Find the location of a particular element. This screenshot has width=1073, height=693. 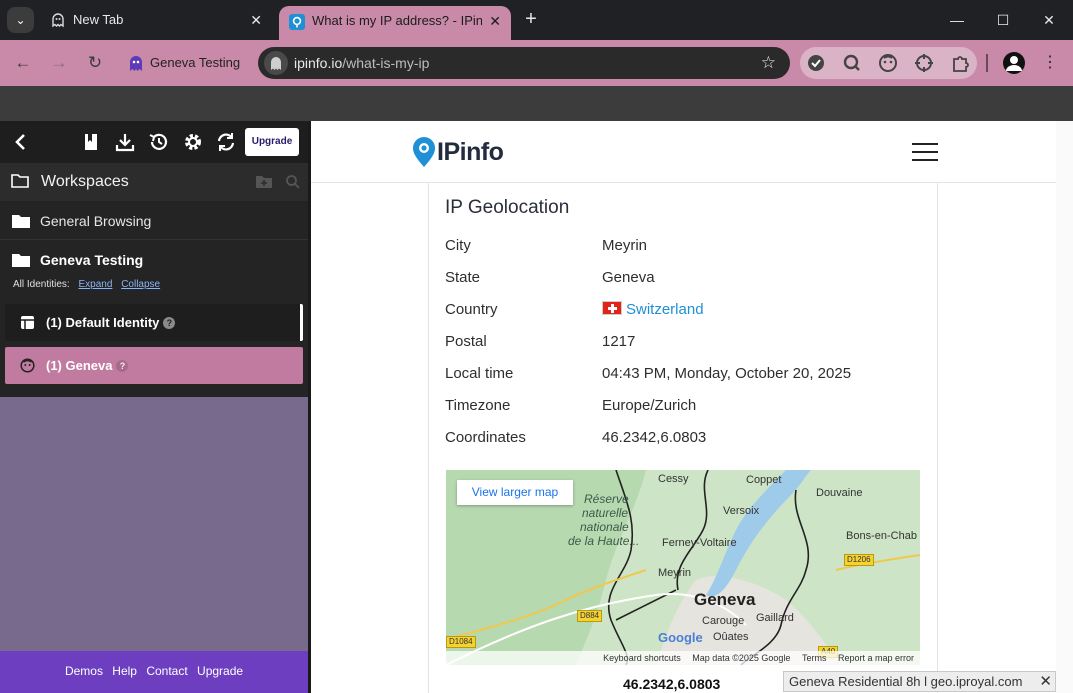

map-label-geneva: Geneva is located at coordinates (725, 599).